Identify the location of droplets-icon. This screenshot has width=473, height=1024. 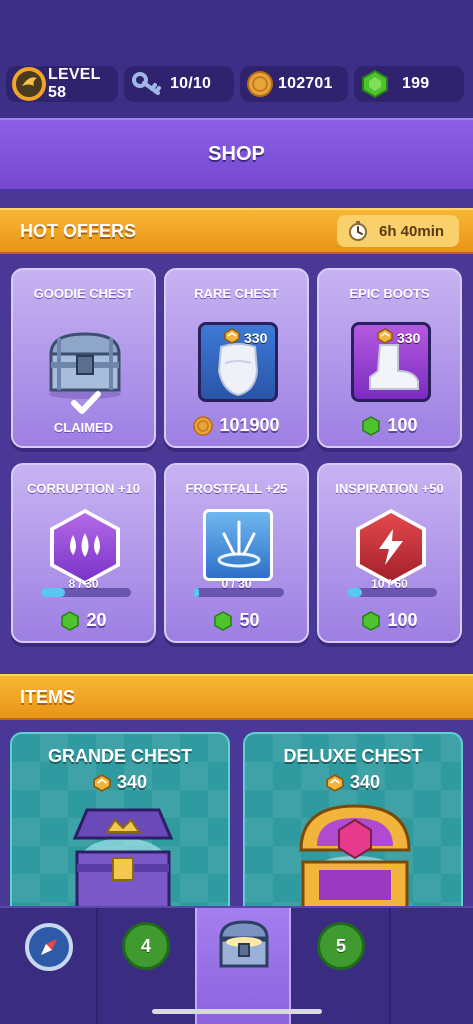
(85, 545).